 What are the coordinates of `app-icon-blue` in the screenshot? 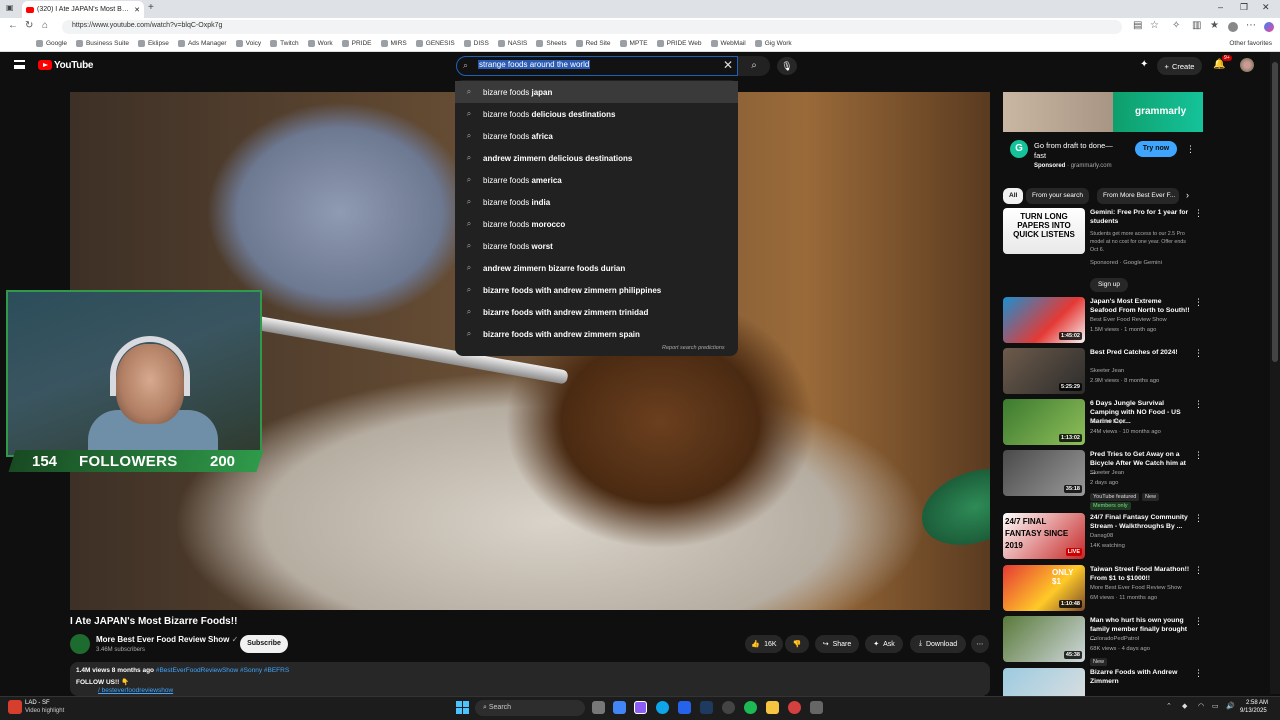 It's located at (684, 707).